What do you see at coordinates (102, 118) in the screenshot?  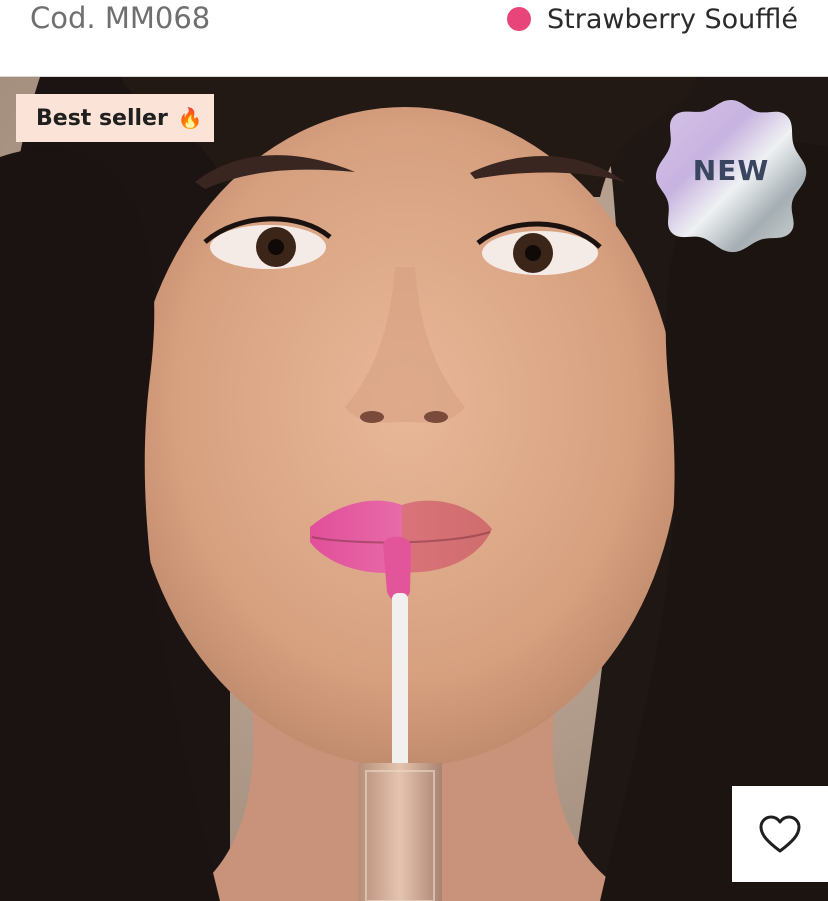 I see `best-seller-label: Best seller` at bounding box center [102, 118].